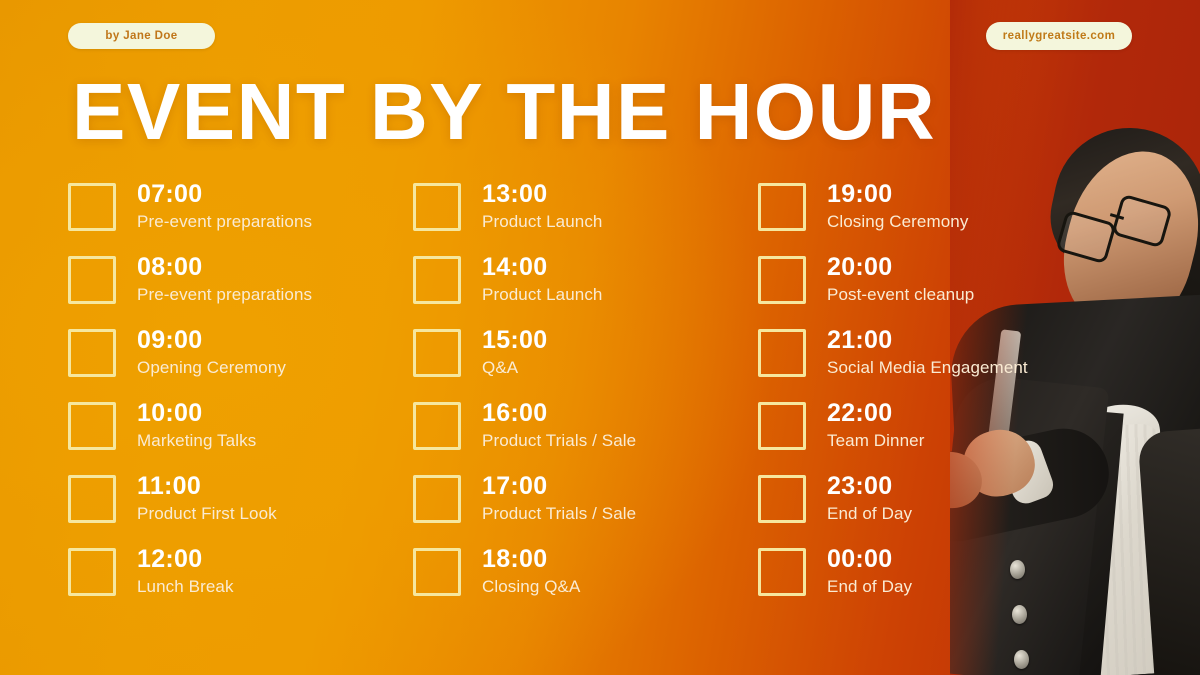 Image resolution: width=1200 pixels, height=675 pixels. I want to click on schedule-item: 09:00 Opening Ceremony, so click(240, 362).